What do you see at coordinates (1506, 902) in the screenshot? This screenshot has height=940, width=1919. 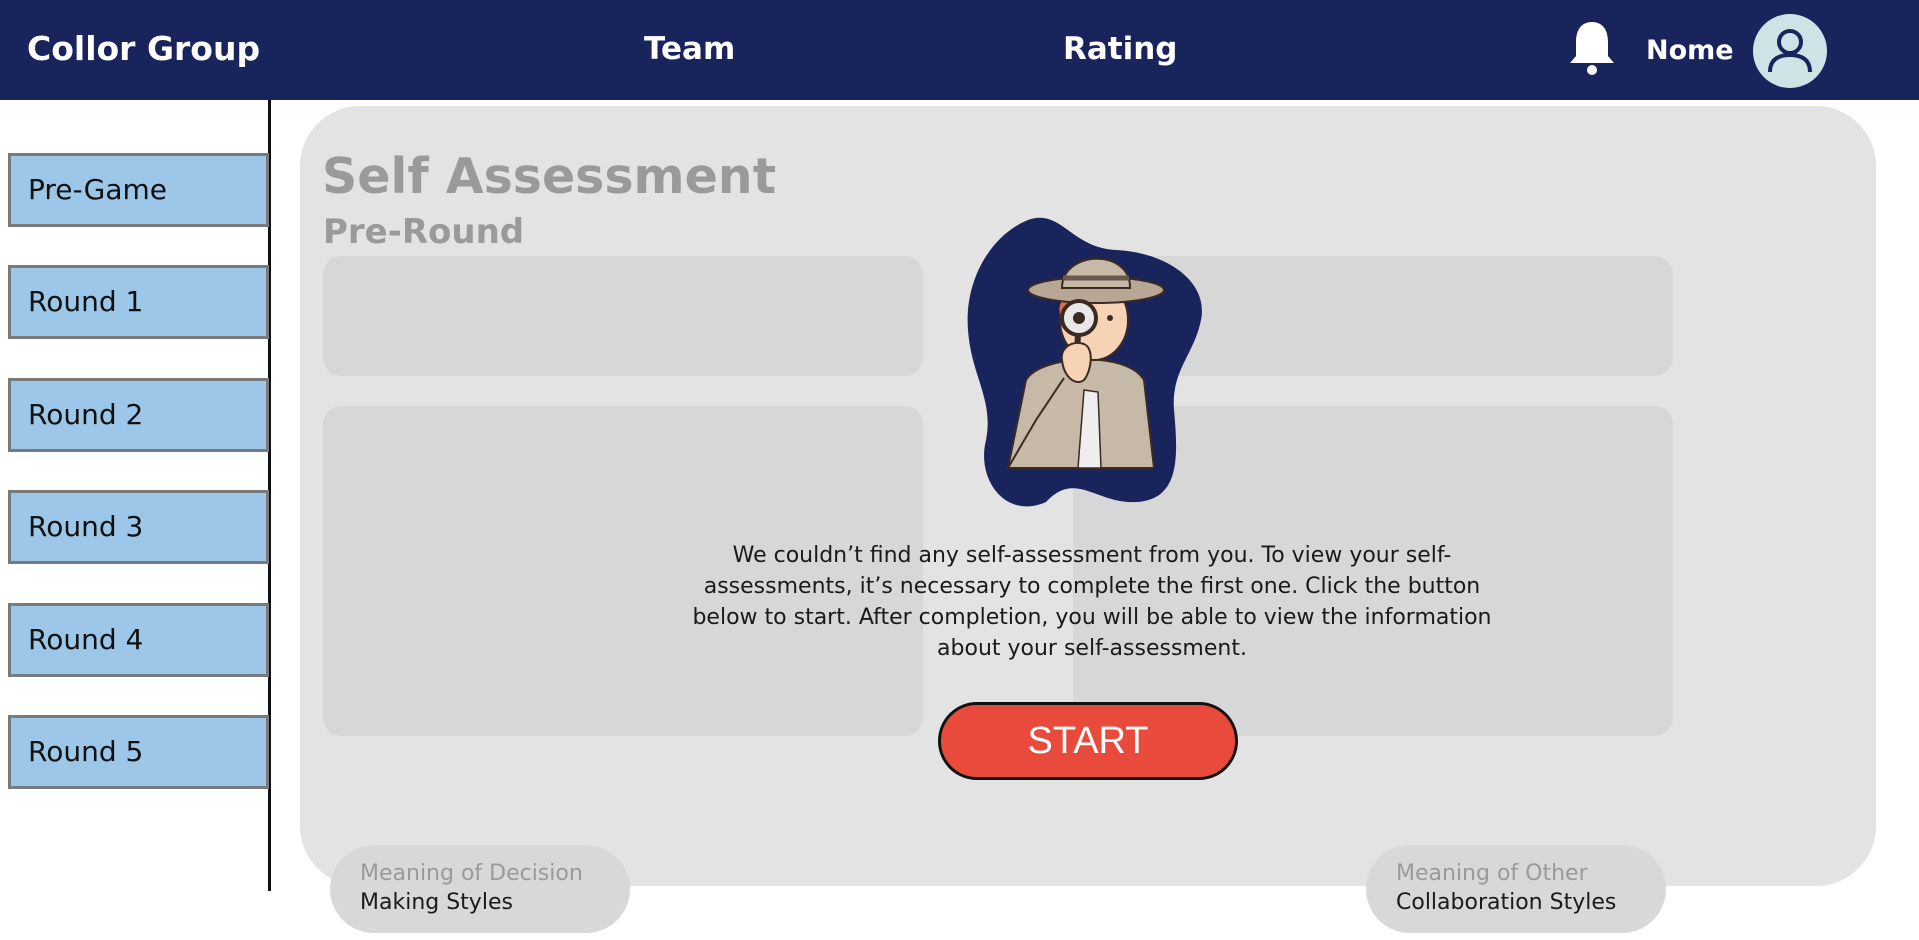 I see `pill-line-2: Collaboration Styles` at bounding box center [1506, 902].